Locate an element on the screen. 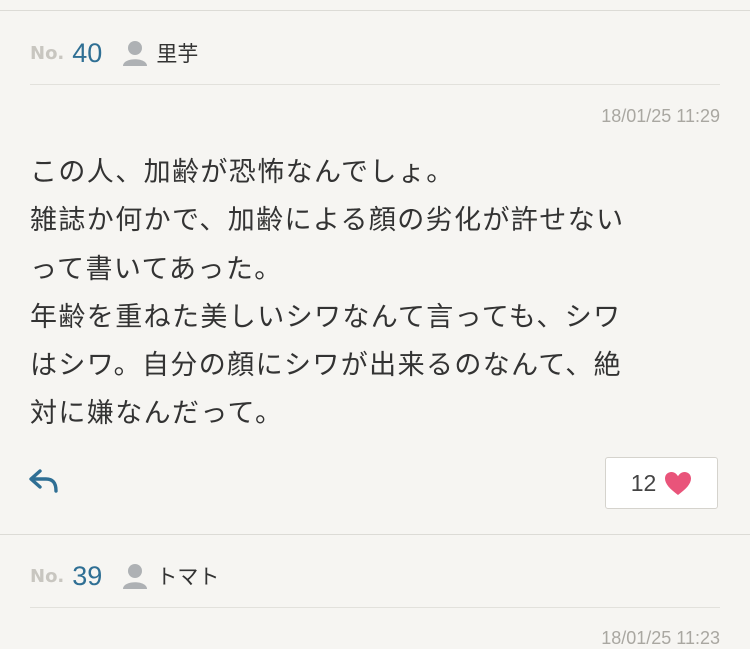 The height and width of the screenshot is (649, 750). heart-icon is located at coordinates (678, 483).